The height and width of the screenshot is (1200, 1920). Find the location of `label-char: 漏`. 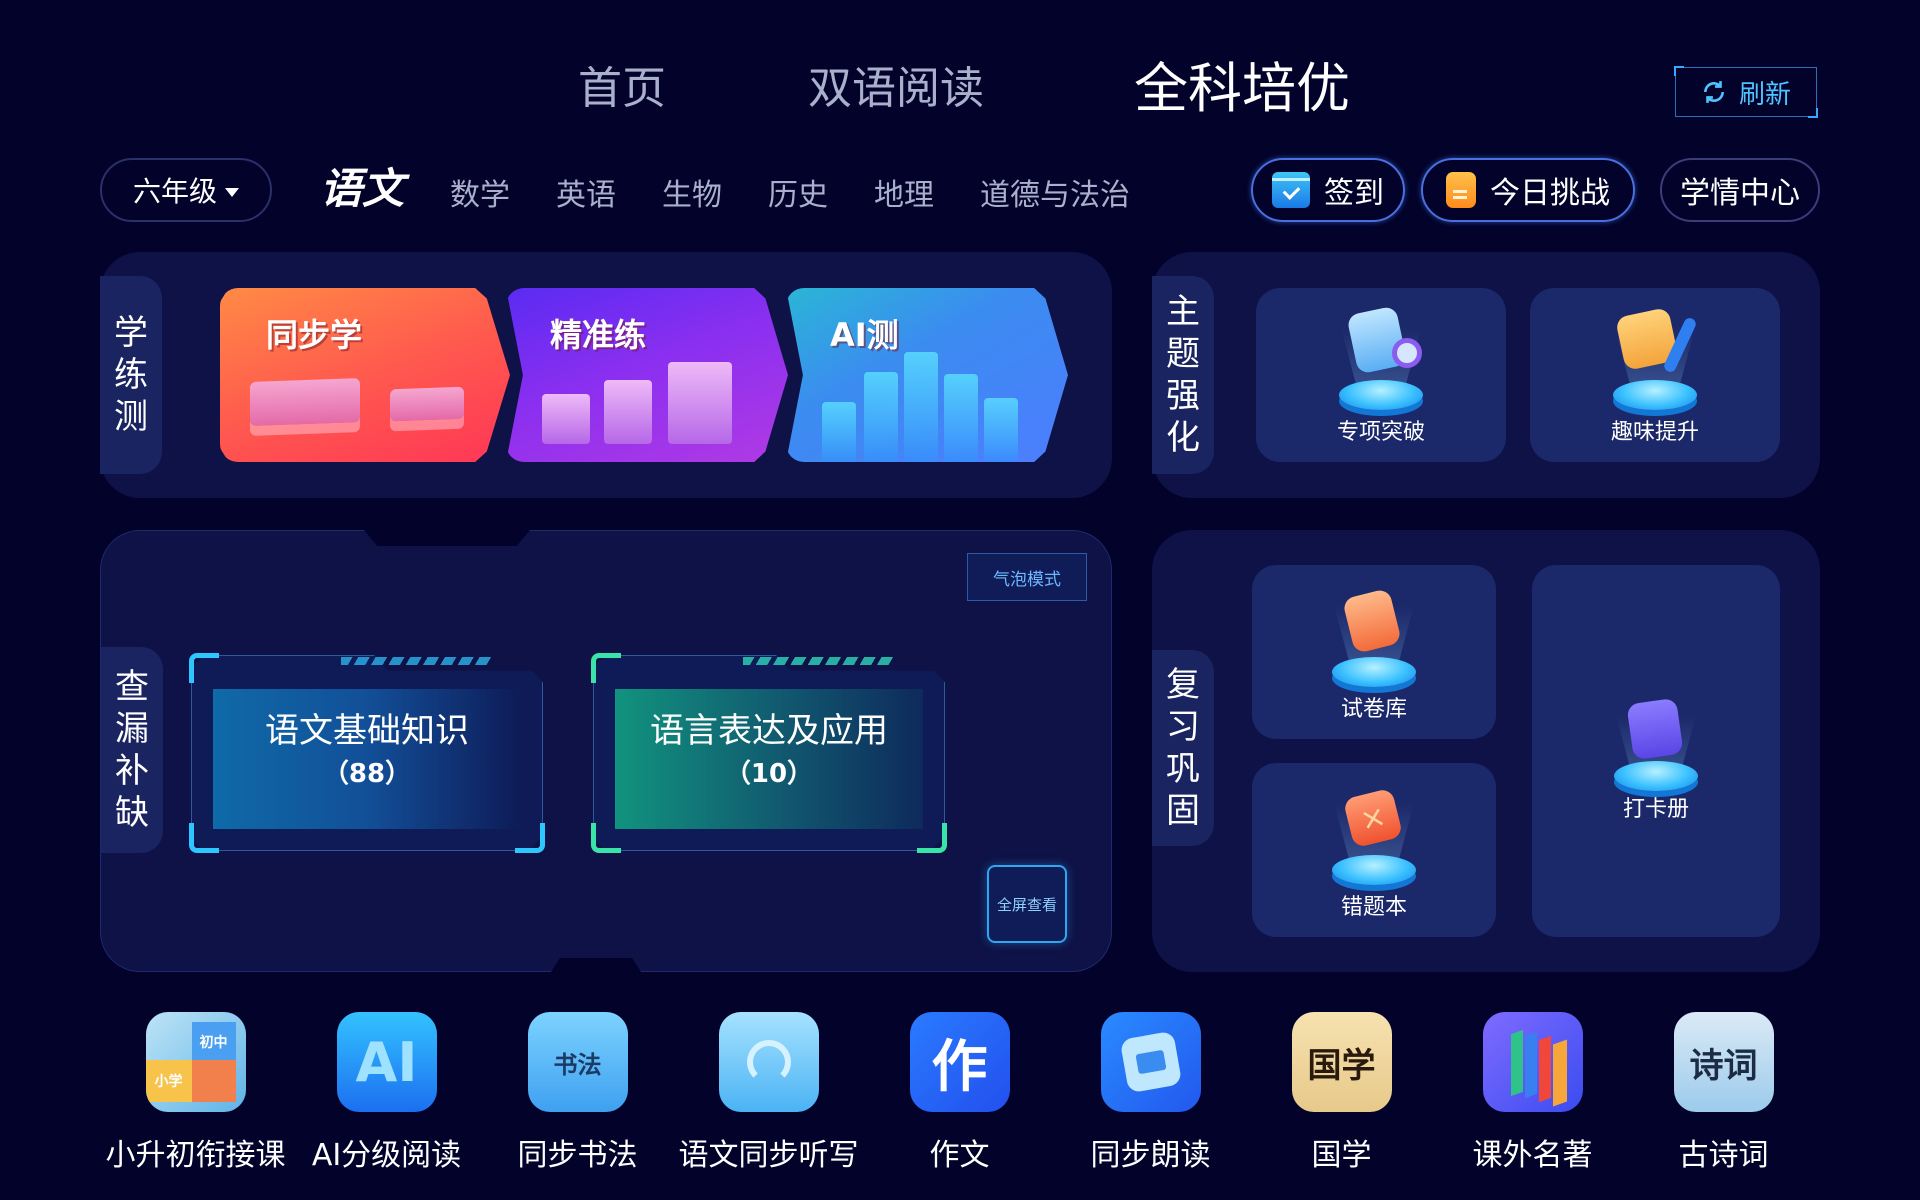

label-char: 漏 is located at coordinates (132, 729).